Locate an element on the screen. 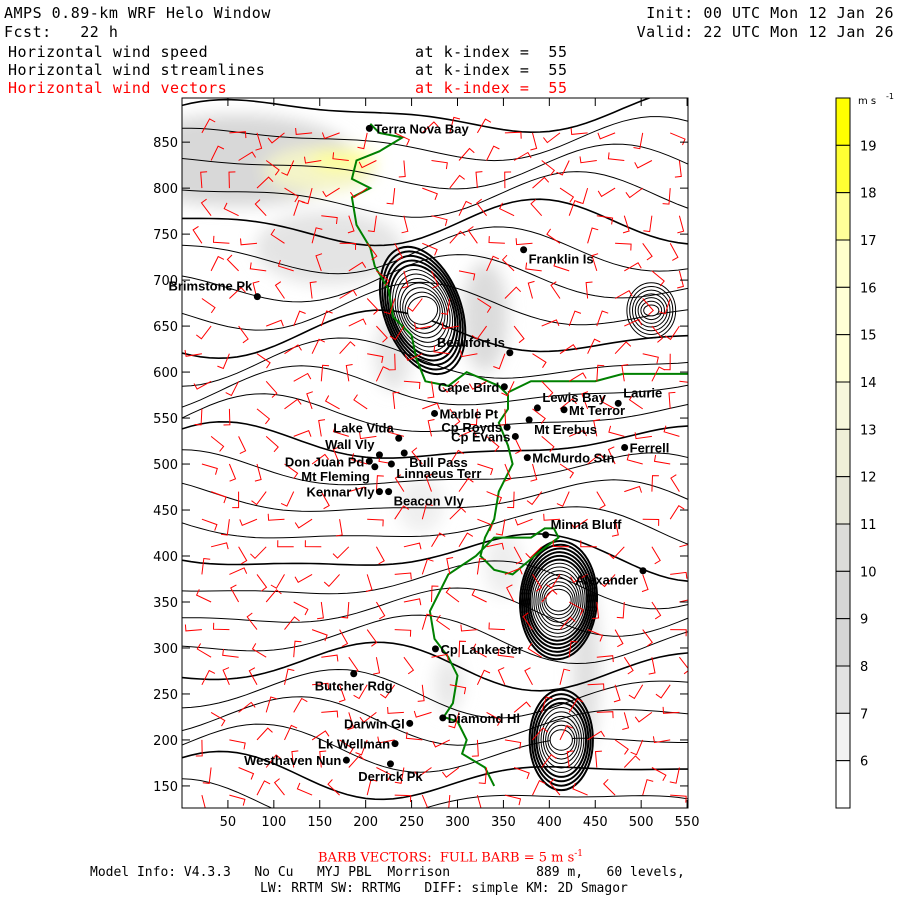  location-label: Terra Nova Bay is located at coordinates (421, 128).